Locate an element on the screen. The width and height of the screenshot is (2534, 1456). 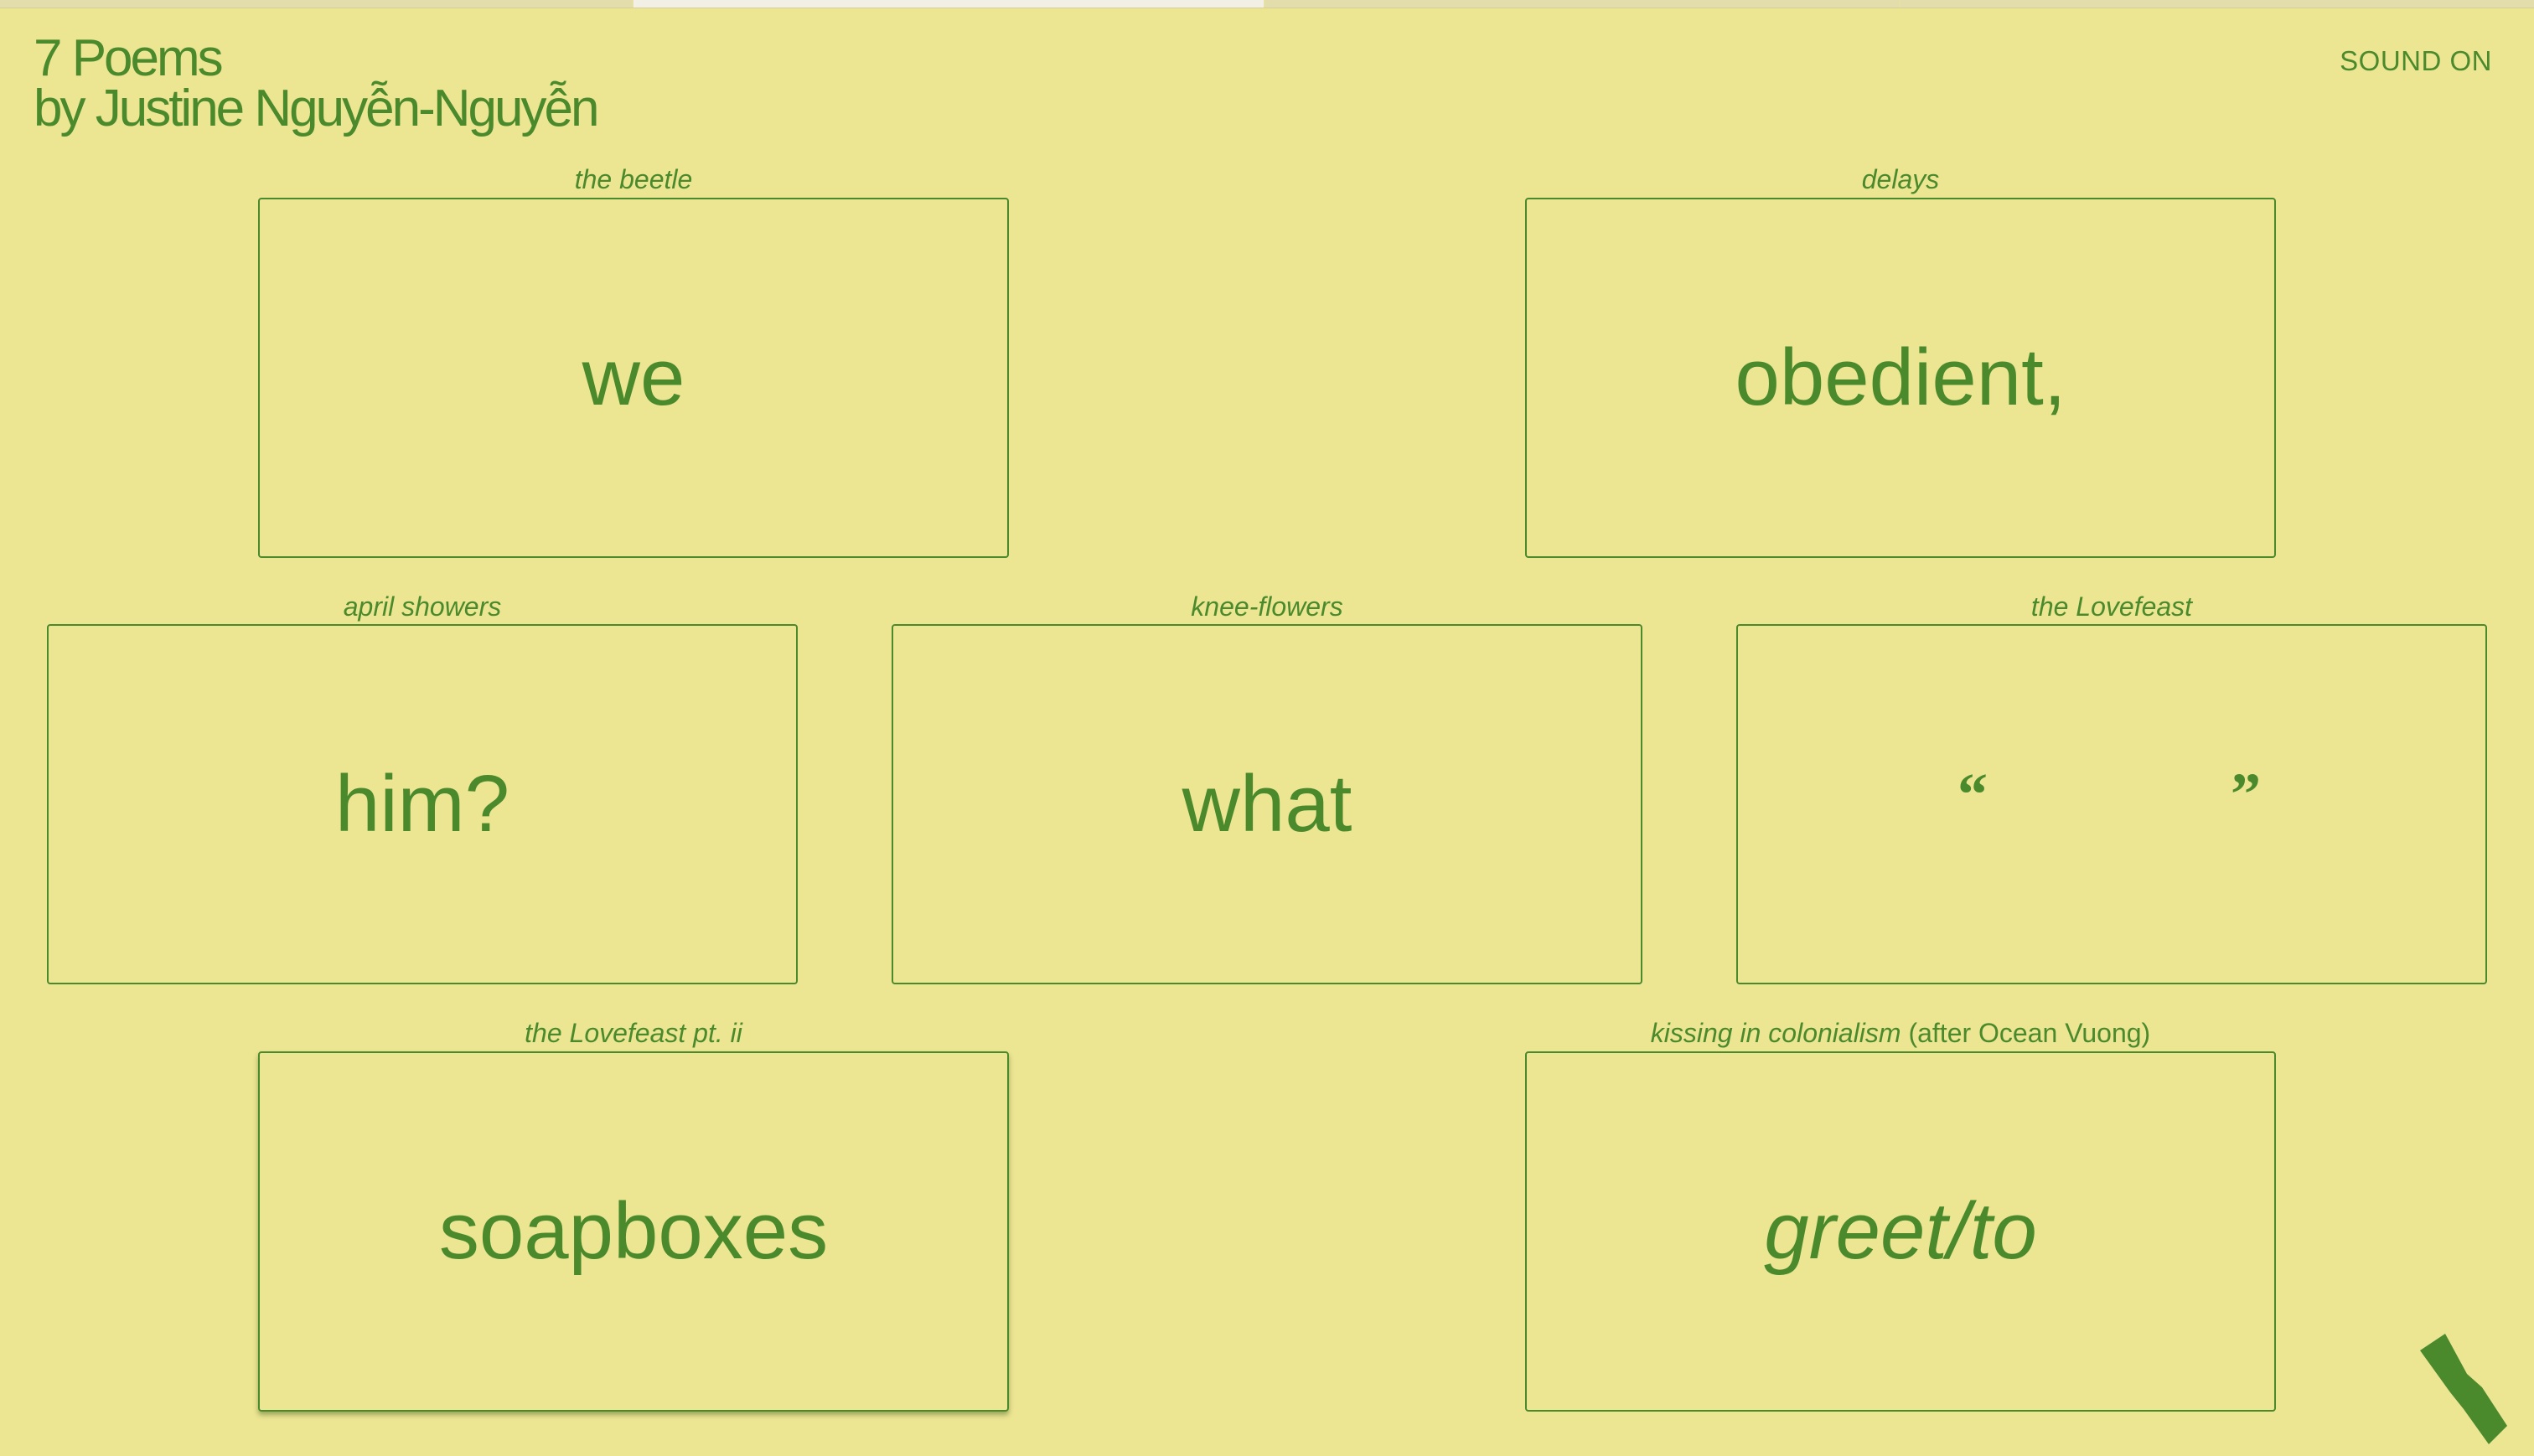
poem-card-the-lovefeast-pt-ii: soapboxes is located at coordinates (633, 1231).